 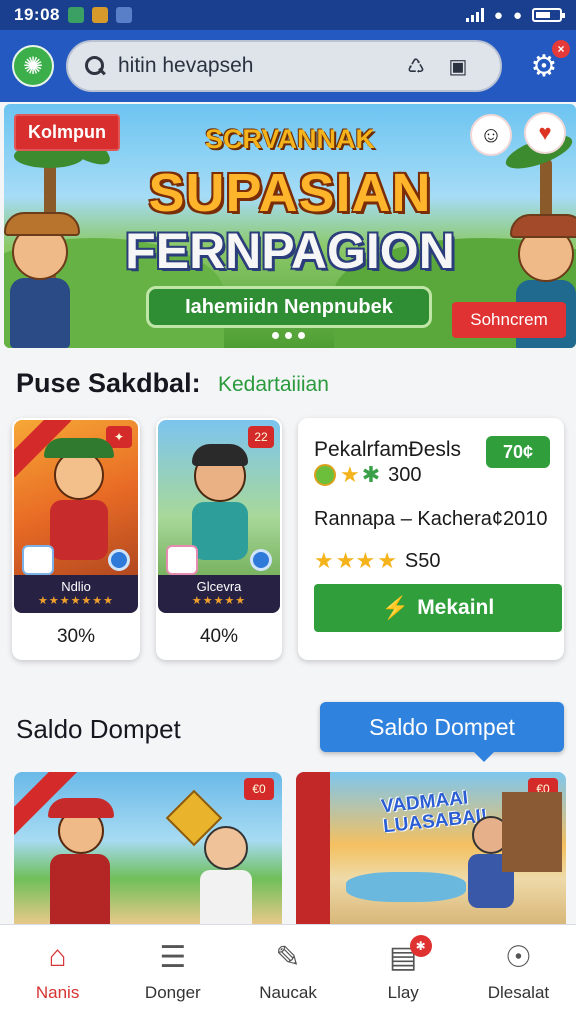 I want to click on game-notification-icon, so click(x=99, y=15).